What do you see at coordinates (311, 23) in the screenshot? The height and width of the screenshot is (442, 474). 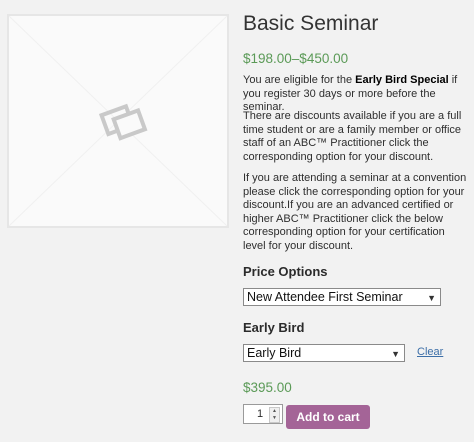 I see `product-title: Basic Seminar` at bounding box center [311, 23].